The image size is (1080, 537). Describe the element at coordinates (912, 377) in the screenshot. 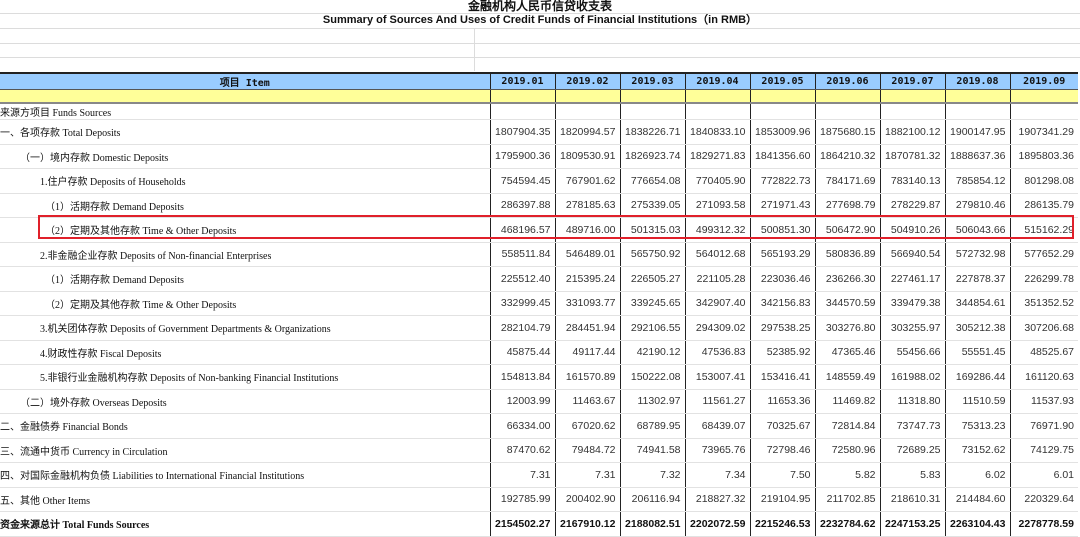

I see `value-cell: 161988.02` at that location.